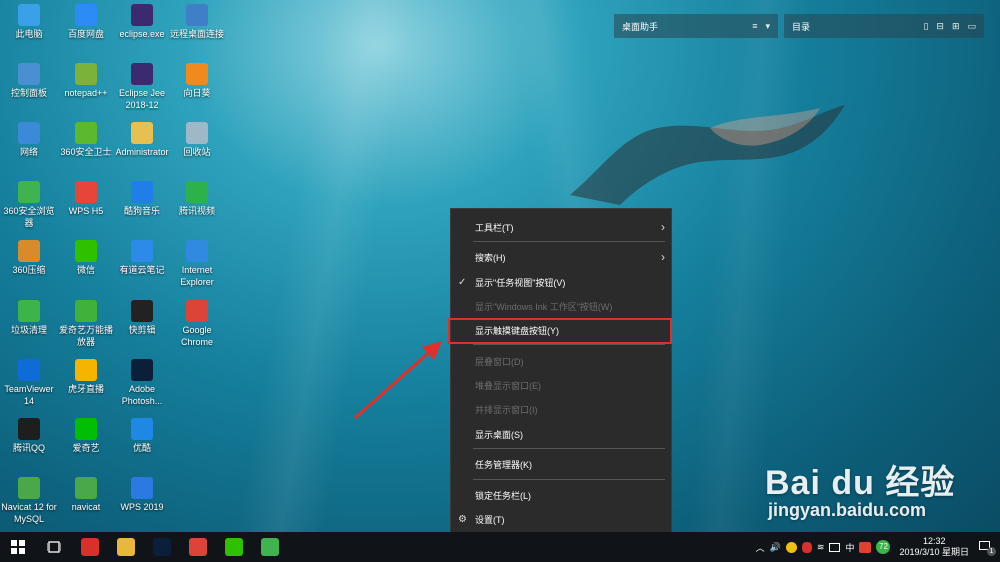 The height and width of the screenshot is (562, 1000). I want to click on desktop-icon: 回收站, so click(197, 140).